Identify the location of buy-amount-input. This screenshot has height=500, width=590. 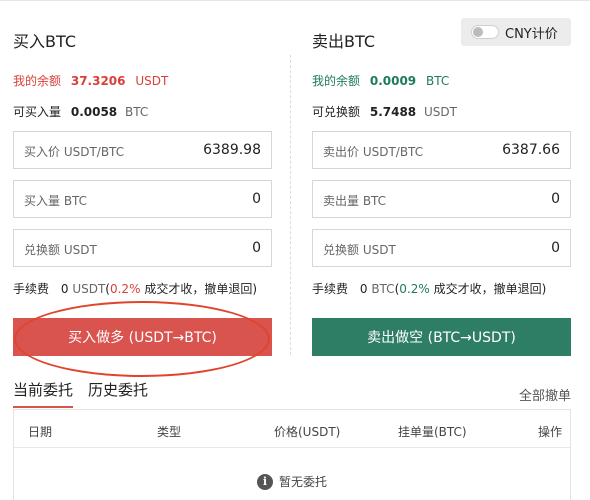
(201, 199).